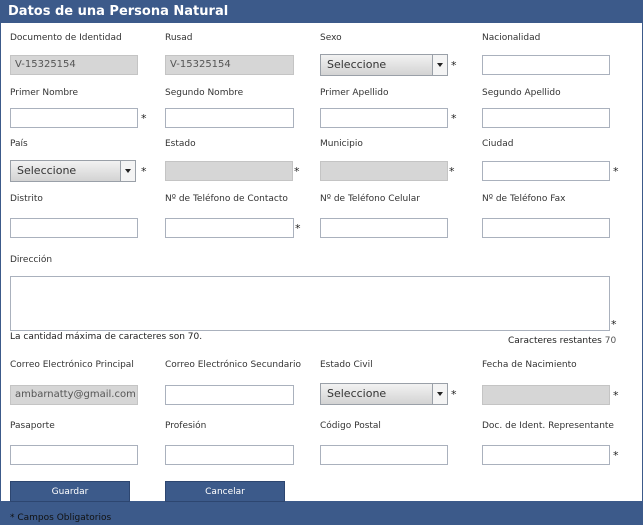 Image resolution: width=643 pixels, height=525 pixels. I want to click on guardar-button: Guardar, so click(70, 491).